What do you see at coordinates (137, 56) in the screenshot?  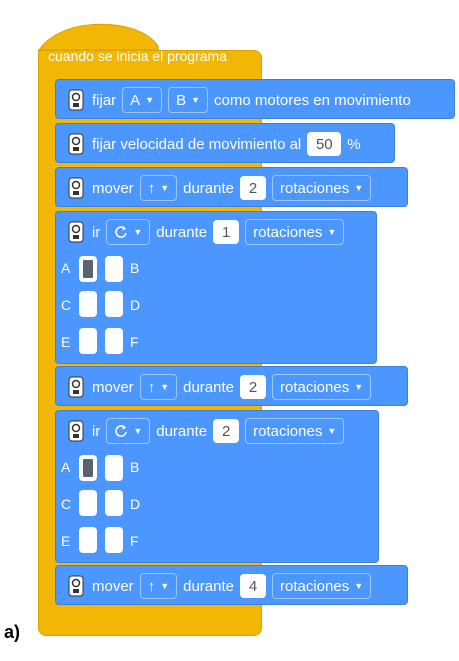 I see `hat-label: cuando se inicia el programa` at bounding box center [137, 56].